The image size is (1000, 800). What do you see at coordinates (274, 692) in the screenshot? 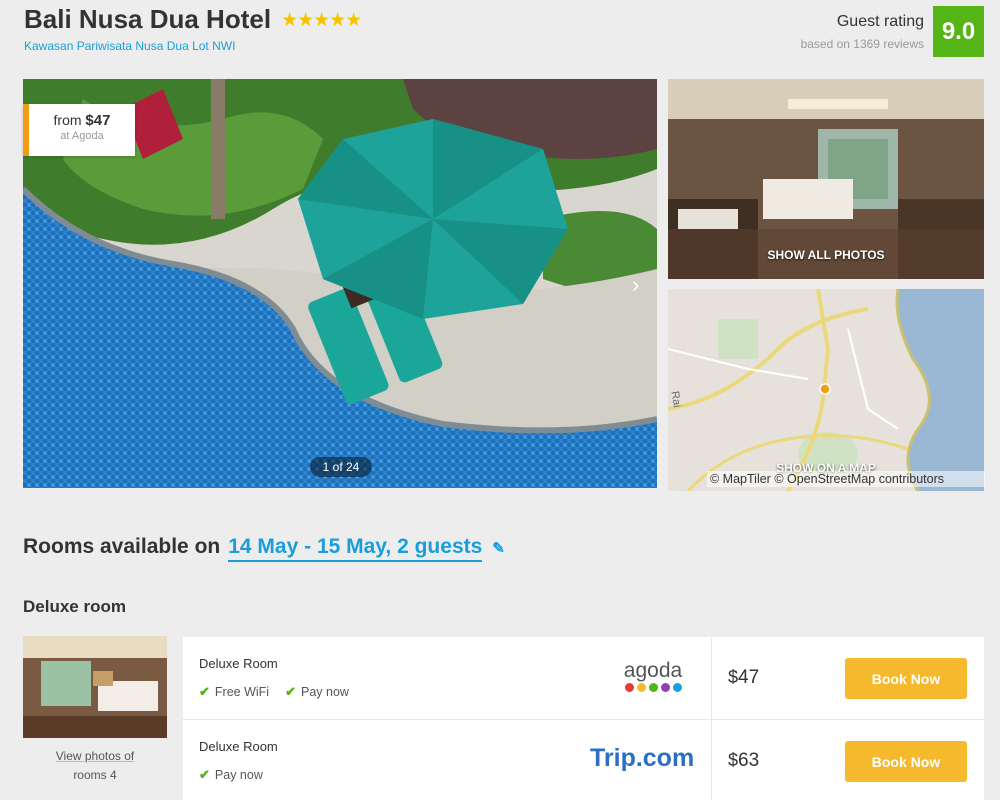
I see `offer-features: ✔ Free WiFi ✔ Pay now` at bounding box center [274, 692].